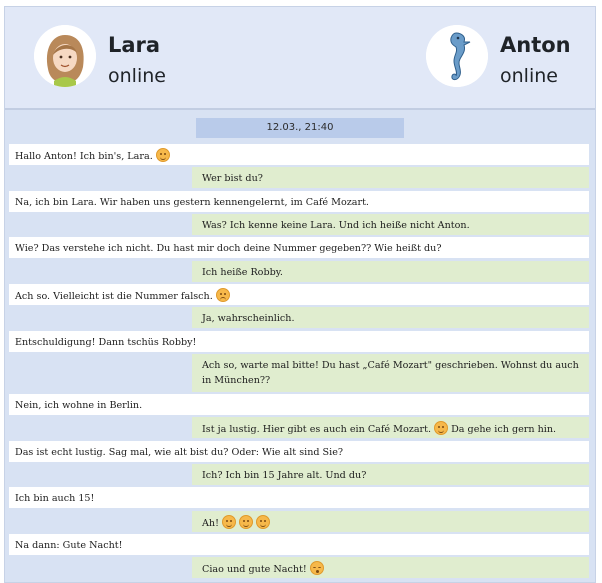 This screenshot has width=602, height=583. What do you see at coordinates (529, 76) in the screenshot?
I see `contact-status-anton: online` at bounding box center [529, 76].